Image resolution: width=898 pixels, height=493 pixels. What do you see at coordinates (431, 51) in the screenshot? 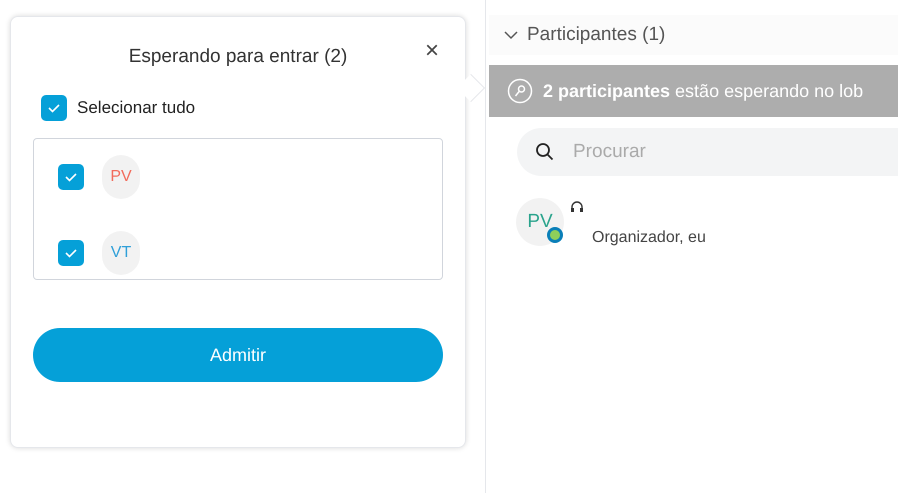
I see `close-button: ×` at bounding box center [431, 51].